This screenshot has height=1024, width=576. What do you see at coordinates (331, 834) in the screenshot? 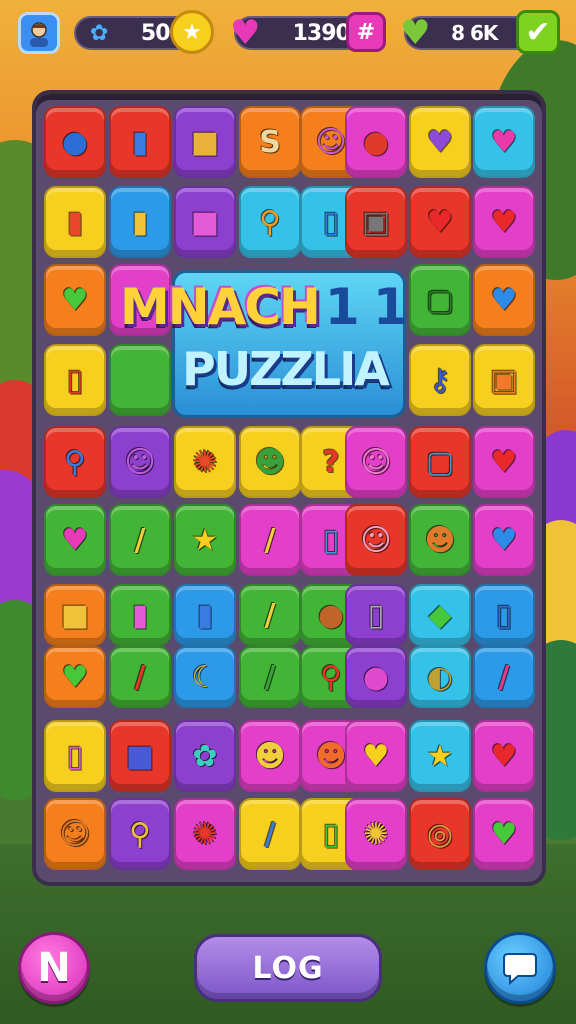
I see `jar-icon: ▯` at bounding box center [331, 834].